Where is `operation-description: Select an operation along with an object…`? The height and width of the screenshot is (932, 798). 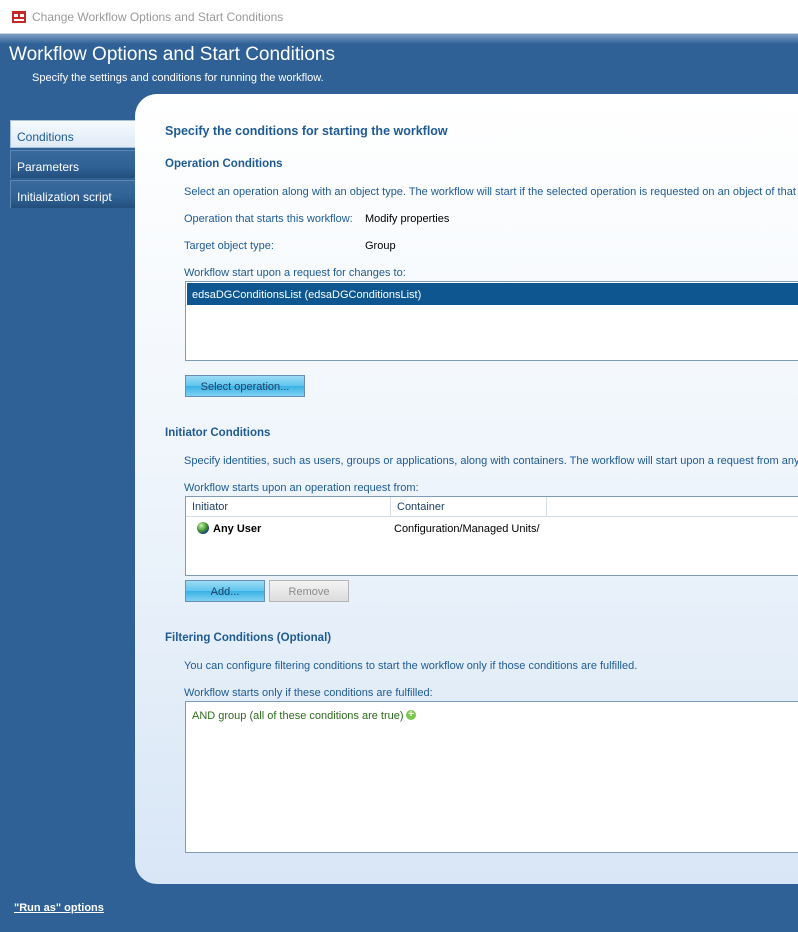 operation-description: Select an operation along with an object… is located at coordinates (490, 192).